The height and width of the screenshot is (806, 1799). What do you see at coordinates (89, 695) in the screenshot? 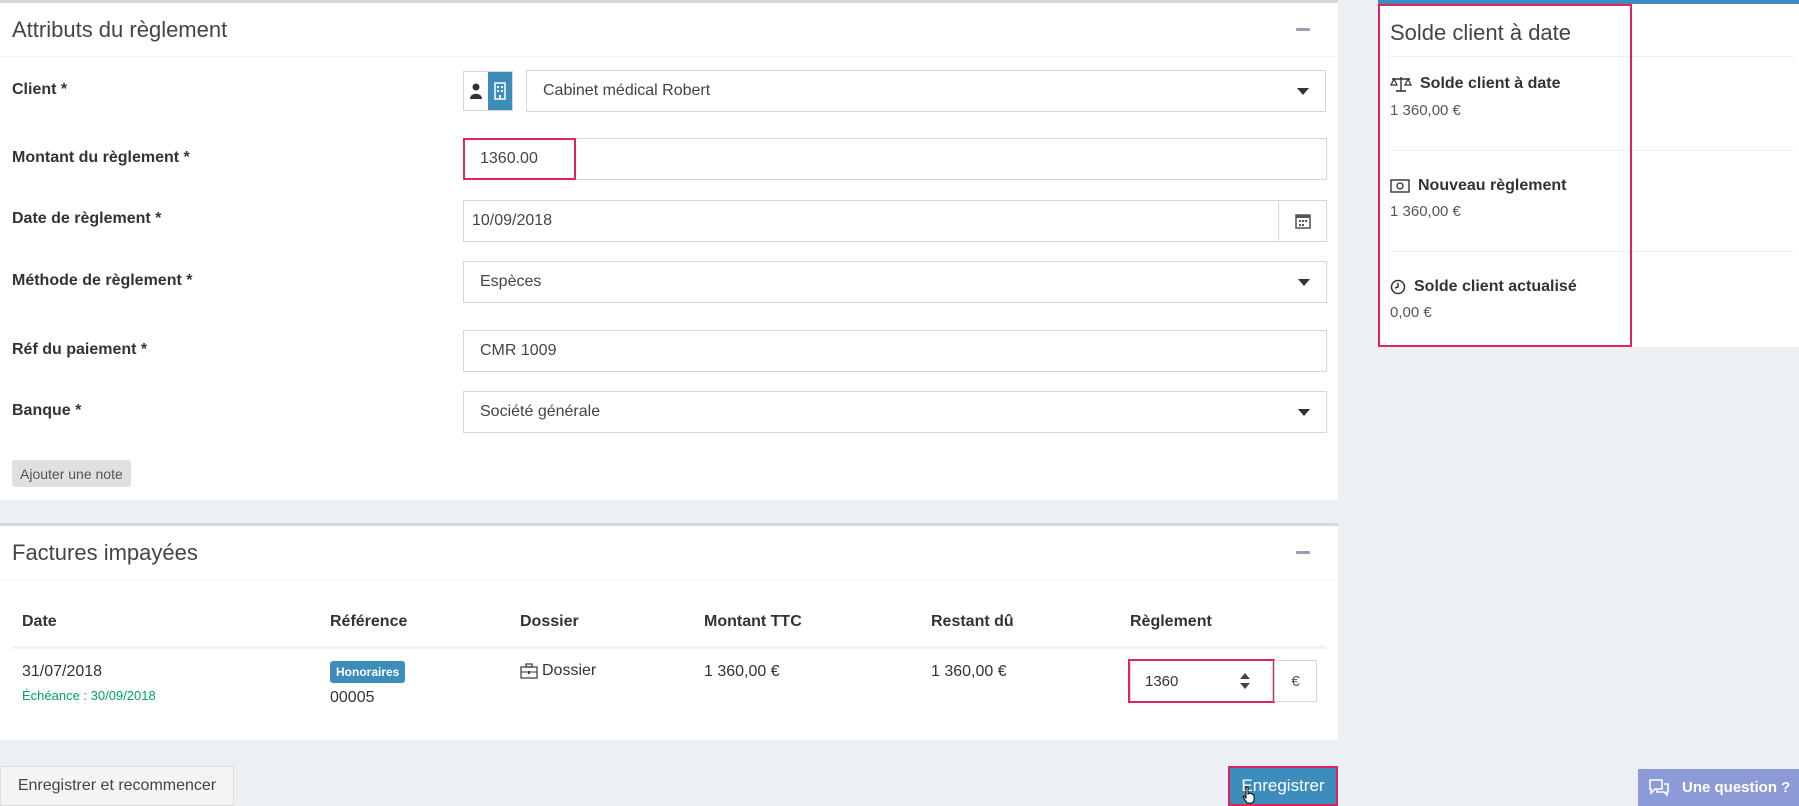
I see `invoice-due-date: Échéance : 30/09/2018` at bounding box center [89, 695].